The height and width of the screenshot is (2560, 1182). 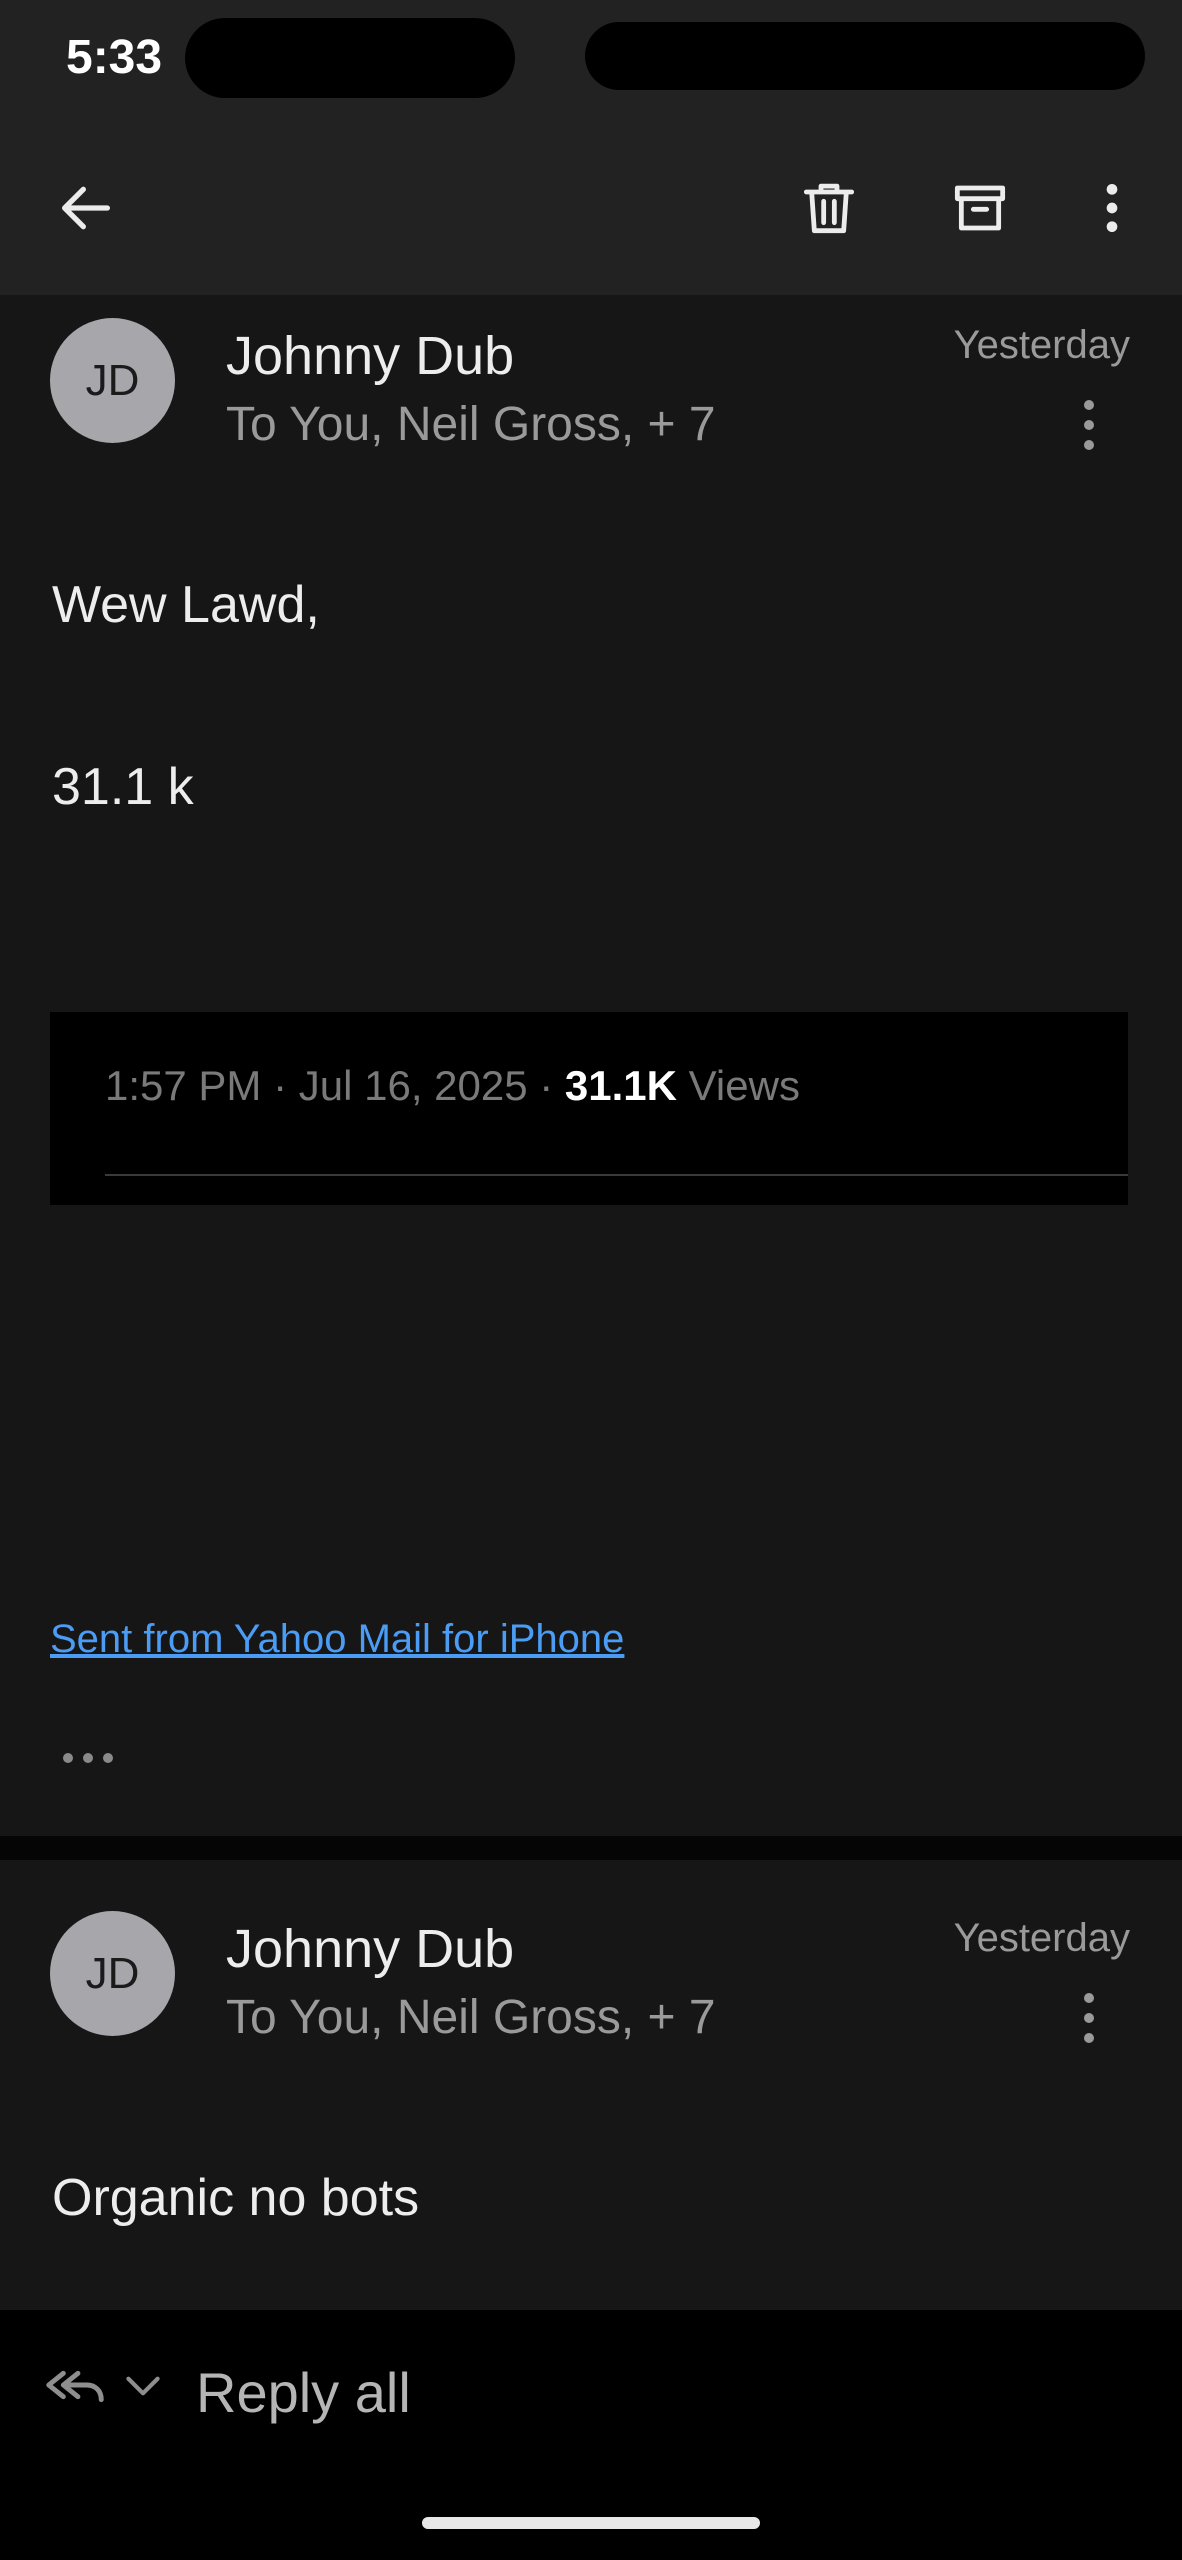 I want to click on delete-button, so click(x=829, y=208).